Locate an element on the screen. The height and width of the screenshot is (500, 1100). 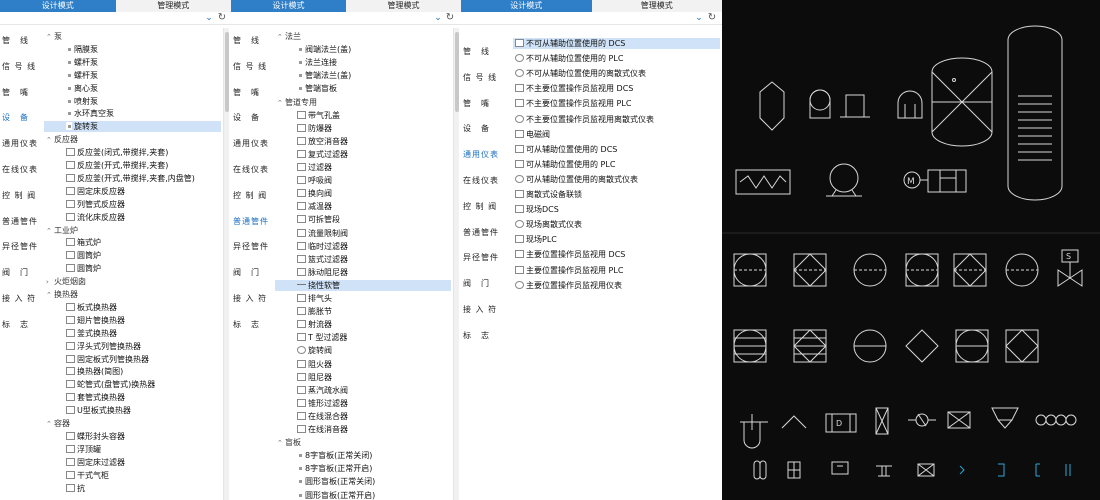
tree-group-node: ⌃ 容器 is located at coordinates (132, 423).